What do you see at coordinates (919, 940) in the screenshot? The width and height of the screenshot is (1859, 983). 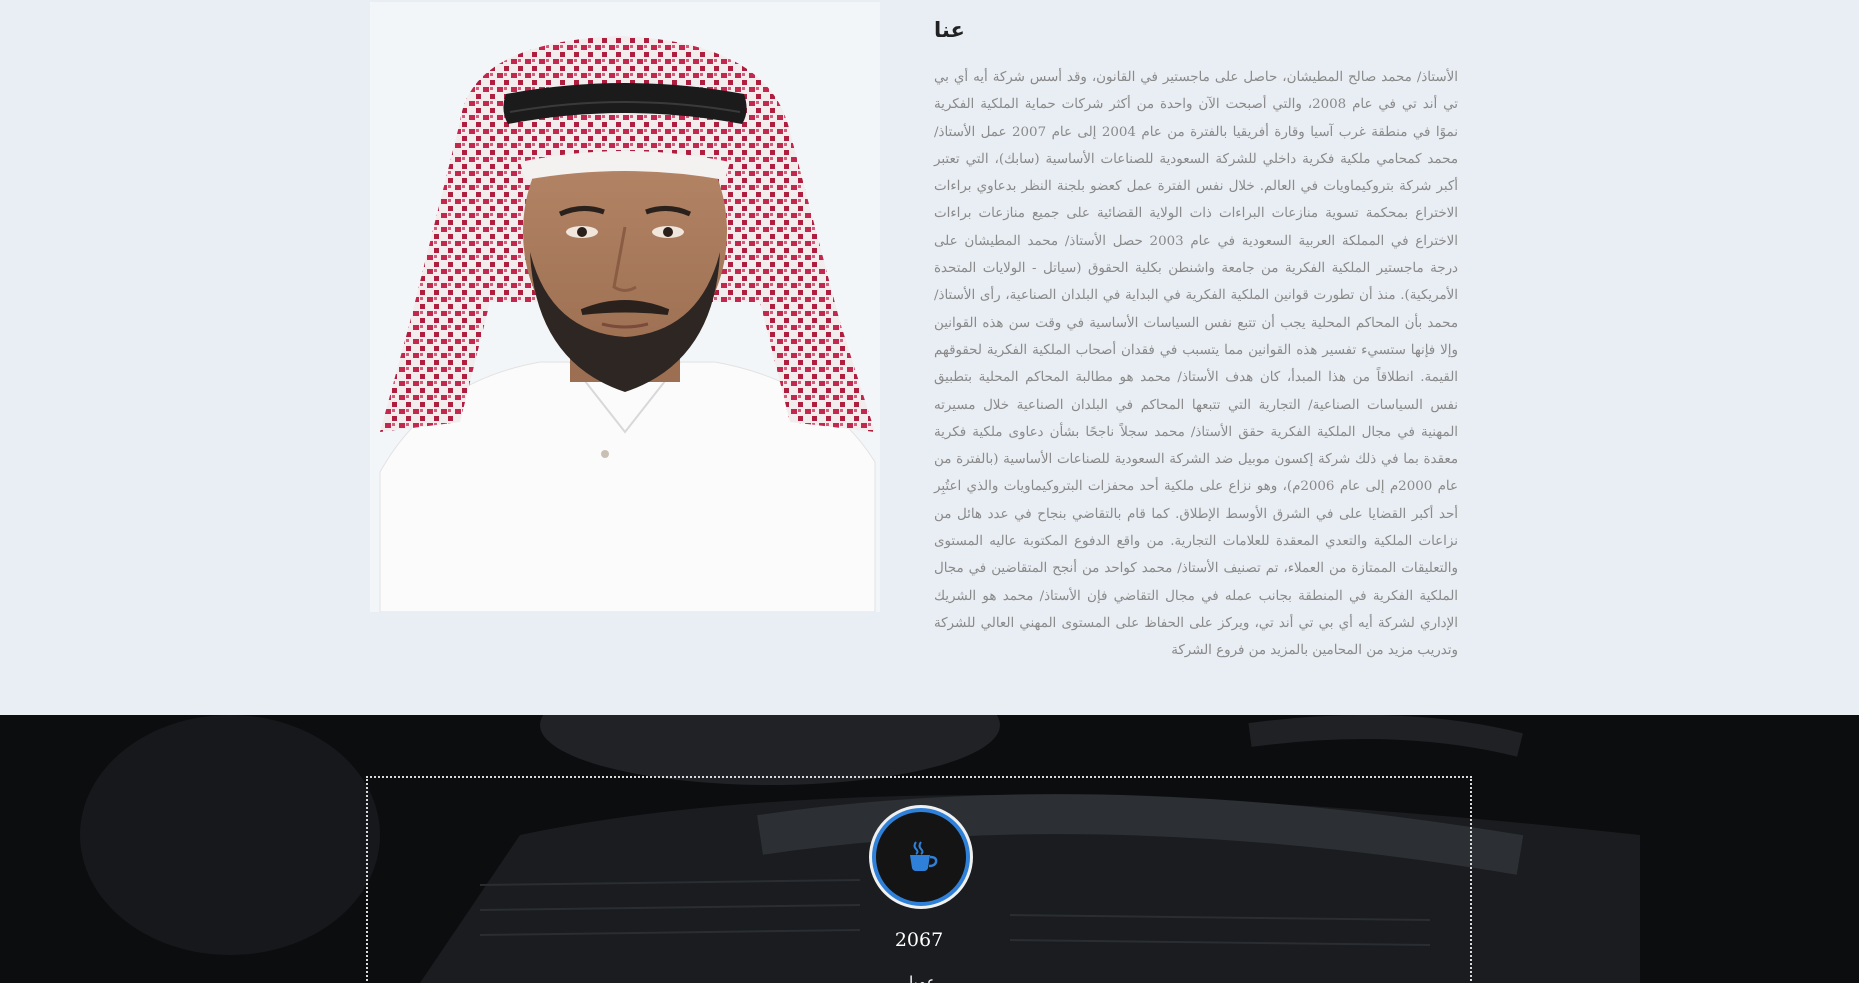 I see `stat-value: 2067` at bounding box center [919, 940].